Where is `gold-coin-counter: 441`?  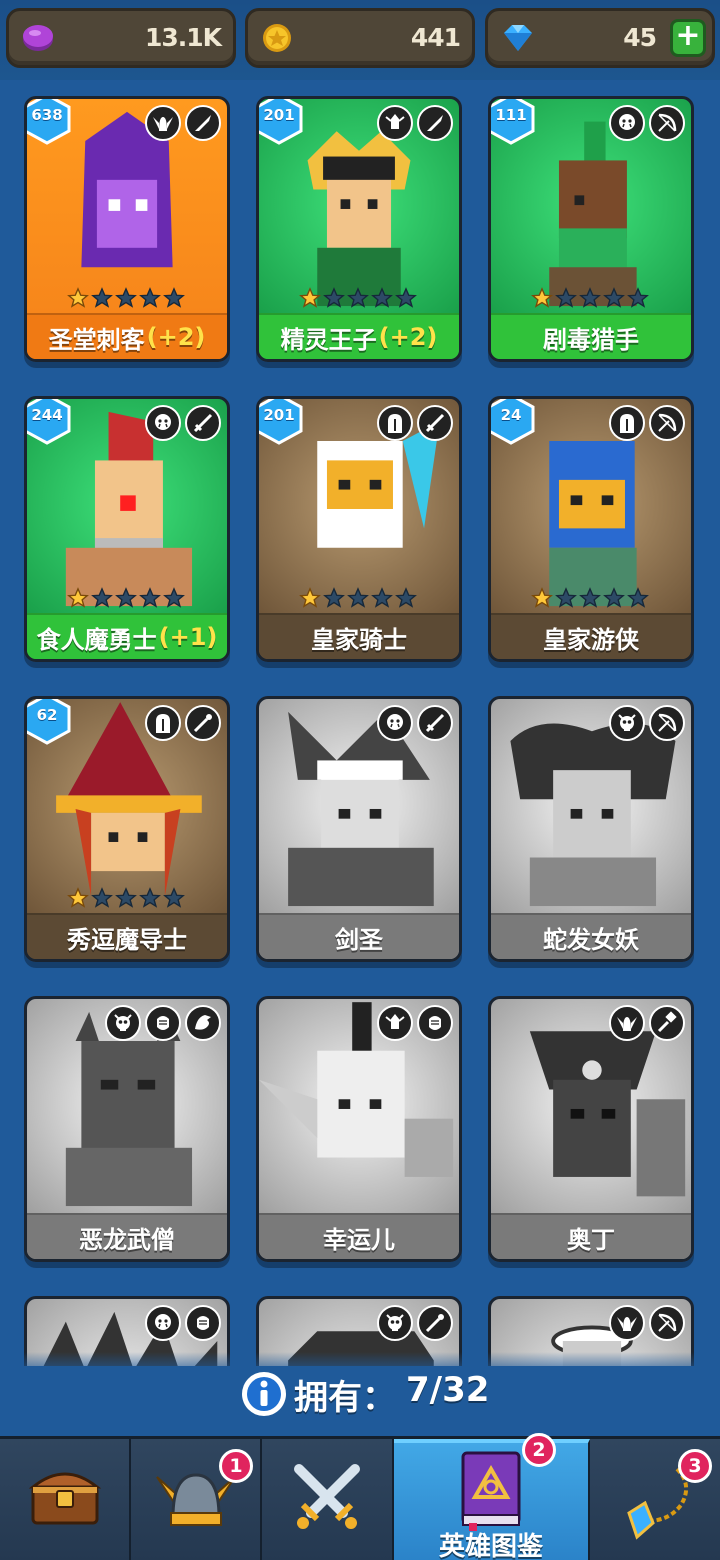 gold-coin-counter: 441 is located at coordinates (360, 38).